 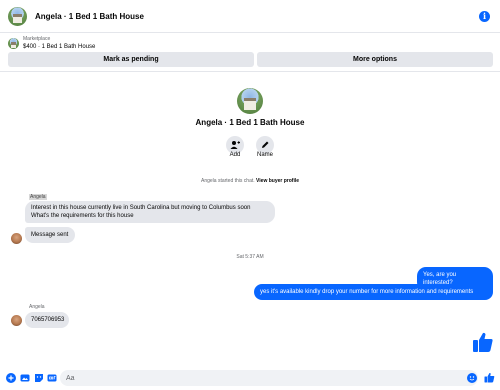 I want to click on mark-as-pending-button: Mark as pending, so click(x=131, y=59).